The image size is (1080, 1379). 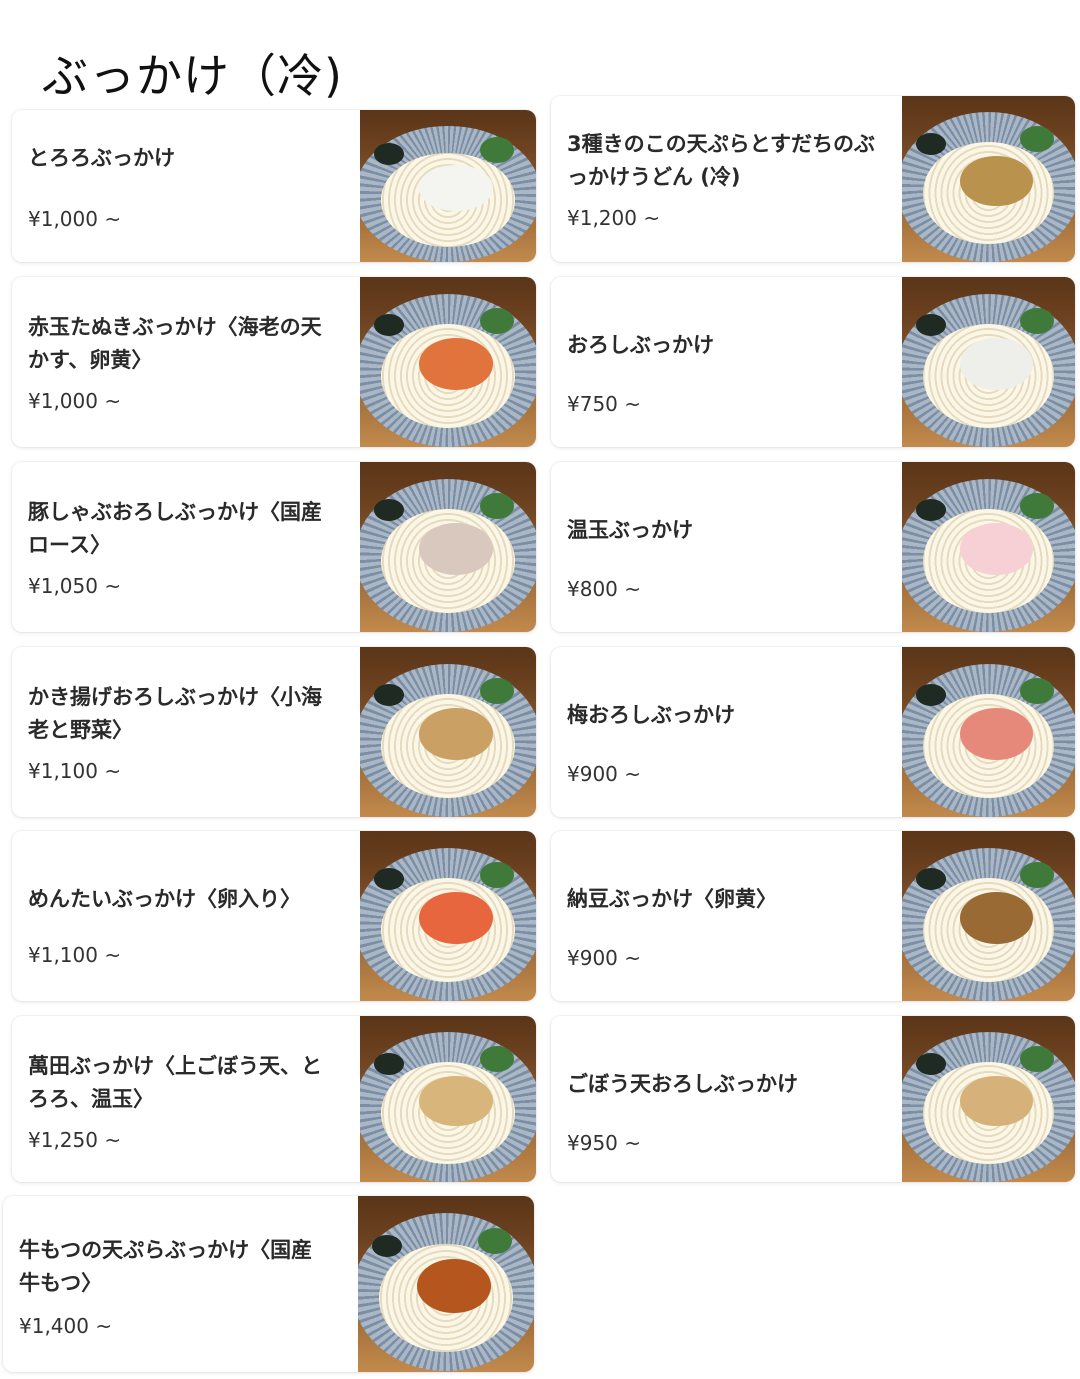 What do you see at coordinates (721, 160) in the screenshot?
I see `menu-item-name: 3種きのこの天ぷらとすだちのぶっかけうどん (冷)` at bounding box center [721, 160].